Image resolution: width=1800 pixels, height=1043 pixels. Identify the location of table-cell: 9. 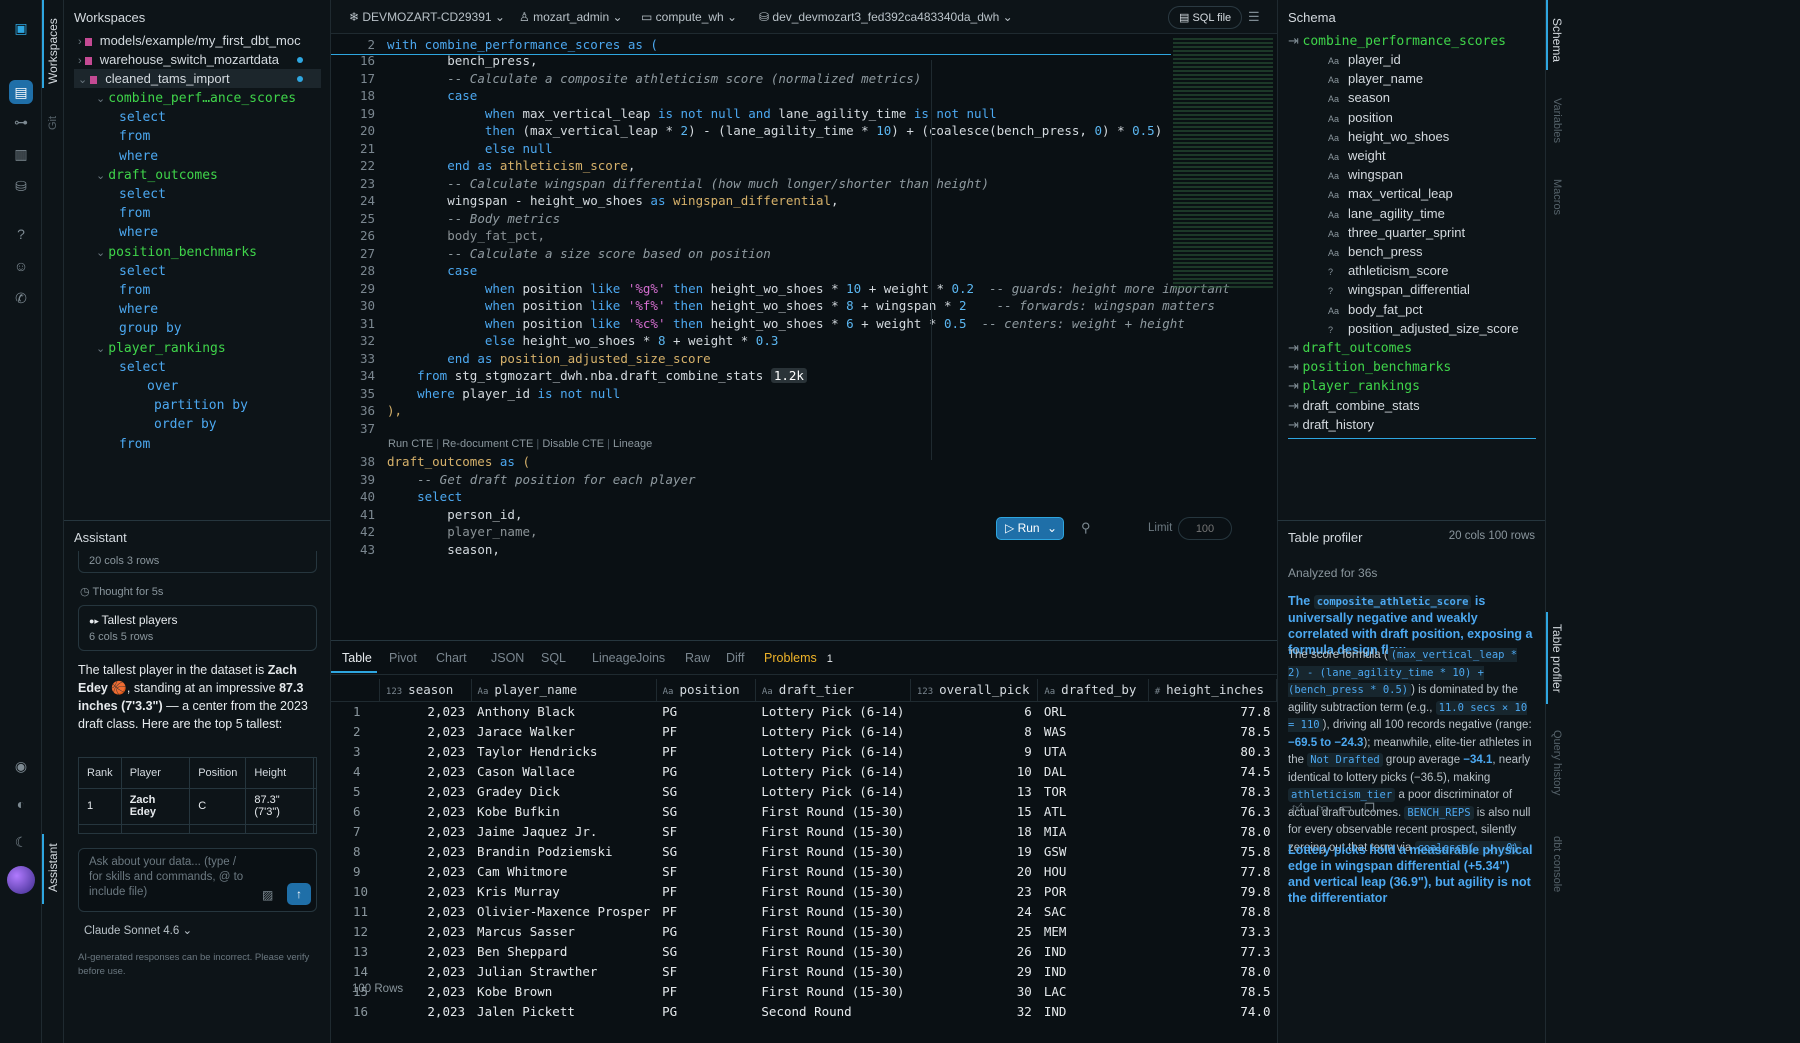
(973, 751).